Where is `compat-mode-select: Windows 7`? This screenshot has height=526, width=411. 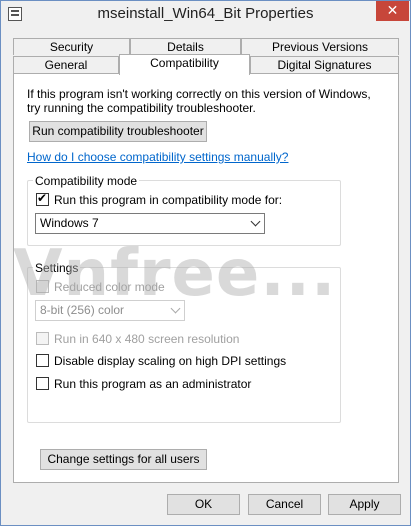 compat-mode-select: Windows 7 is located at coordinates (150, 223).